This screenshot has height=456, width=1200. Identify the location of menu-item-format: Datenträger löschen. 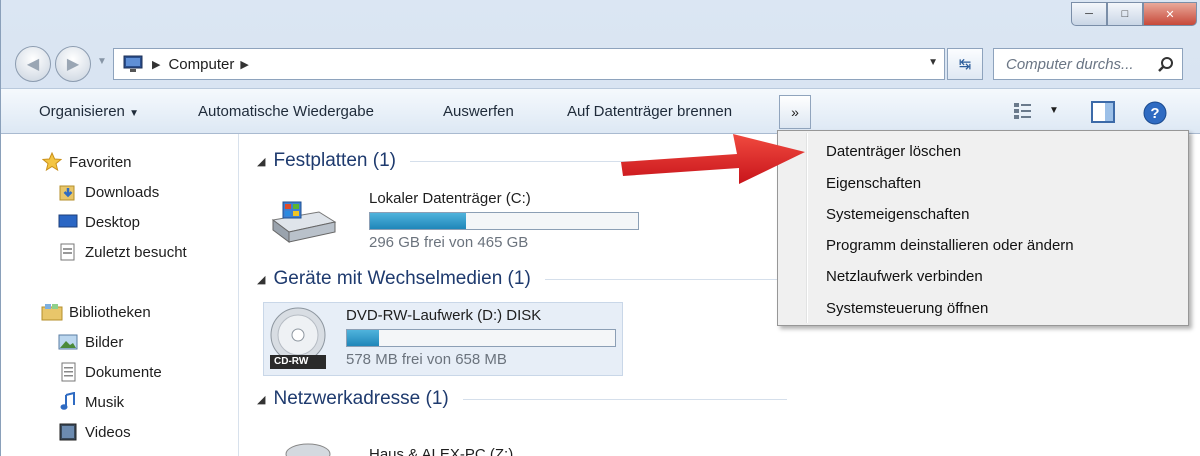
(893, 151).